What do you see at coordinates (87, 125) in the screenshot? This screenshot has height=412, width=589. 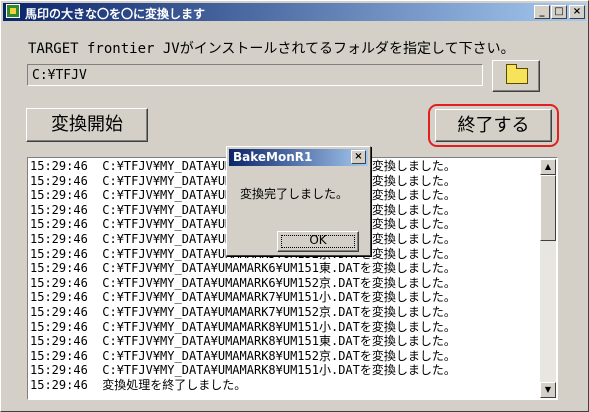 I see `start-convert-button: 変換開始` at bounding box center [87, 125].